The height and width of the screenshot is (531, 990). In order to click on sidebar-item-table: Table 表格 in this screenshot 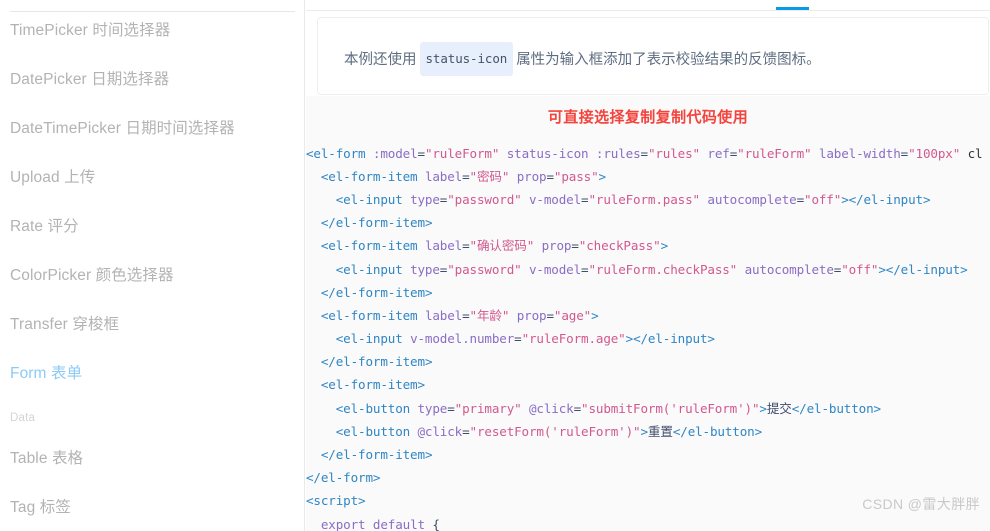, I will do `click(152, 459)`.